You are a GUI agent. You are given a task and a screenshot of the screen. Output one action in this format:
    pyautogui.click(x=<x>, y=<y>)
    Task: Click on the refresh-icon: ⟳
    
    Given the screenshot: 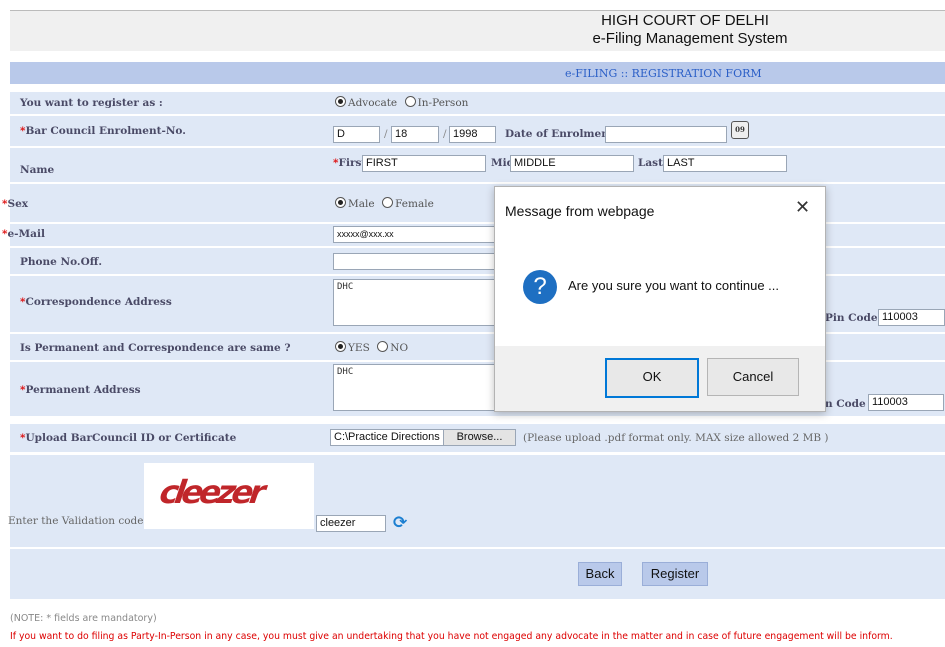 What is the action you would take?
    pyautogui.click(x=402, y=523)
    